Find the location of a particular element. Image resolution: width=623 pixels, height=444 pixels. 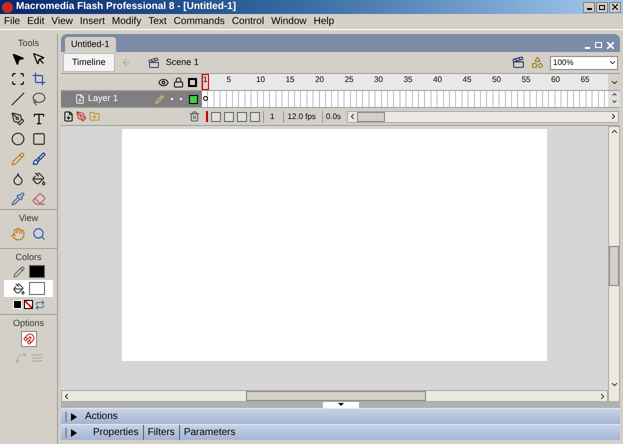

no-color-icon is located at coordinates (28, 304).